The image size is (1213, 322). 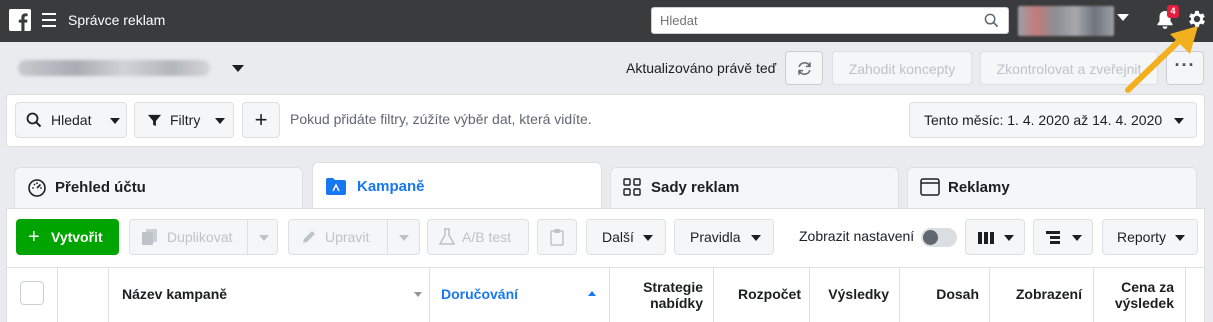 I want to click on flask-icon, so click(x=447, y=236).